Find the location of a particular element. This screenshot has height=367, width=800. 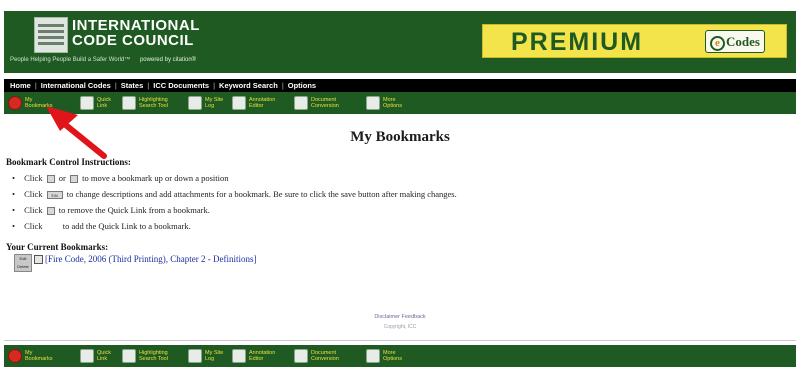

move-up-icon is located at coordinates (50, 179).